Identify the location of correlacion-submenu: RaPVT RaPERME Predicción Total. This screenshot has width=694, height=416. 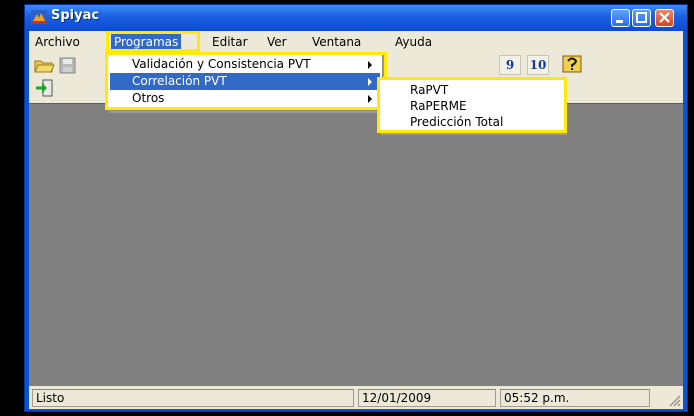
(472, 106).